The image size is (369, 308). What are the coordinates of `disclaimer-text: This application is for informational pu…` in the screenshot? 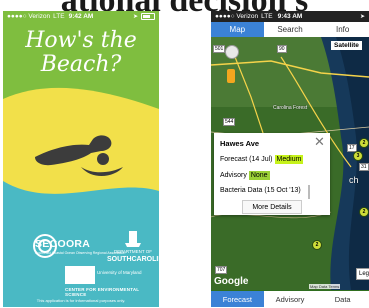 It's located at (81, 300).